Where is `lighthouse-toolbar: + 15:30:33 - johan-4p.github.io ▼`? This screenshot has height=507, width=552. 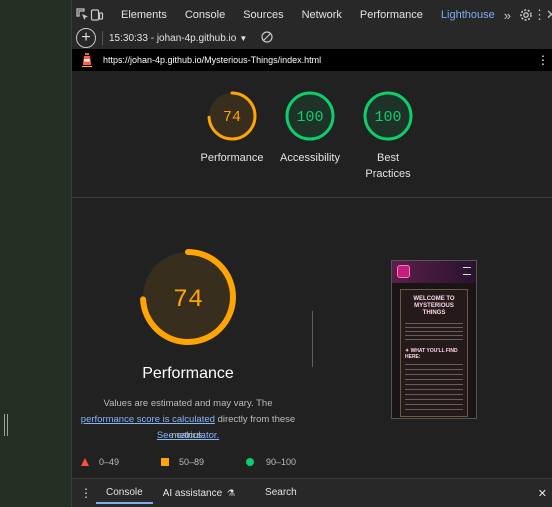 lighthouse-toolbar: + 15:30:33 - johan-4p.github.io ▼ is located at coordinates (312, 38).